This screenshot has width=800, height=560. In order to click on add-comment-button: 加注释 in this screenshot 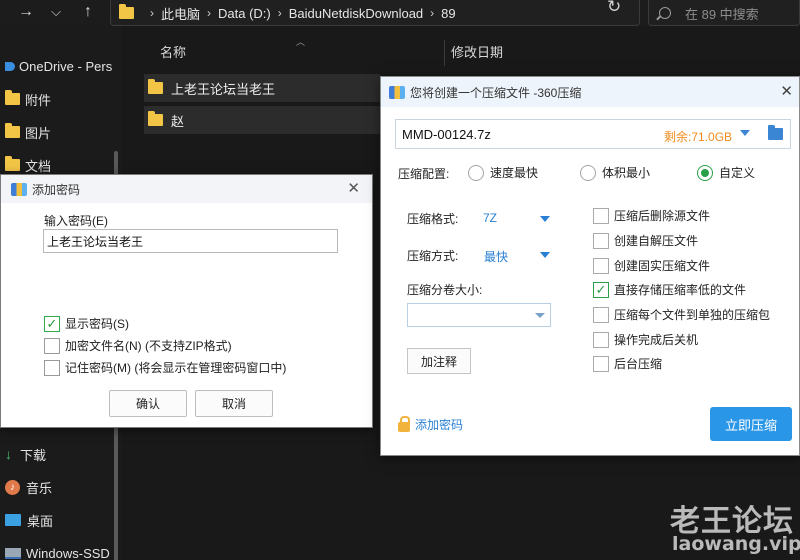, I will do `click(439, 361)`.